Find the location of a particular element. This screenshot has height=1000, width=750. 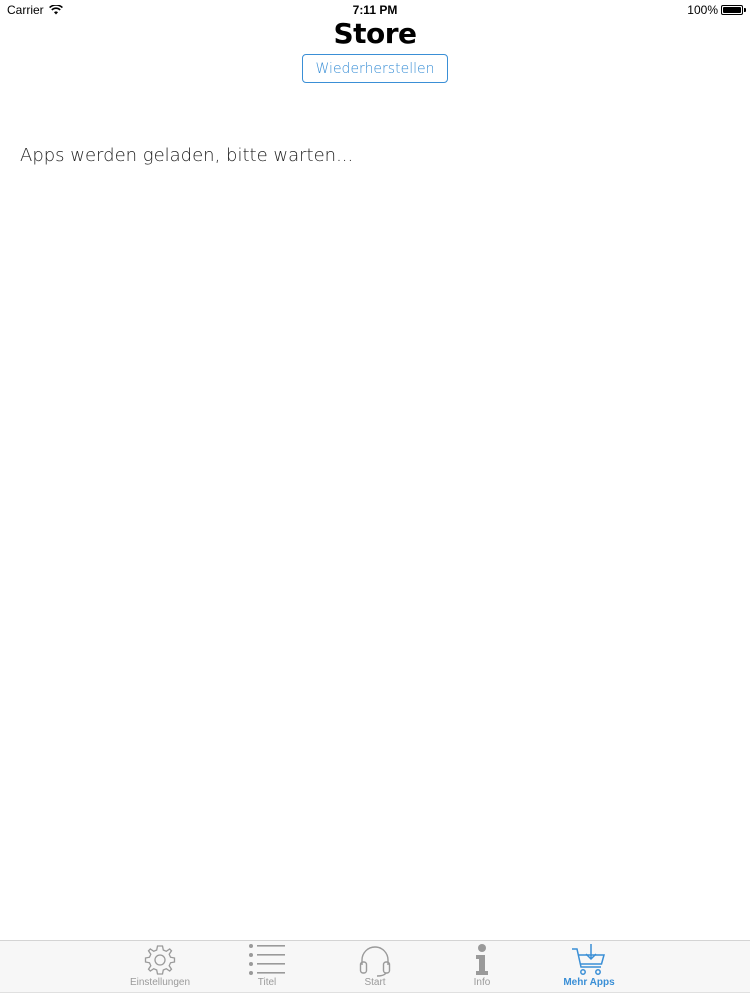

list-icon is located at coordinates (267, 959).